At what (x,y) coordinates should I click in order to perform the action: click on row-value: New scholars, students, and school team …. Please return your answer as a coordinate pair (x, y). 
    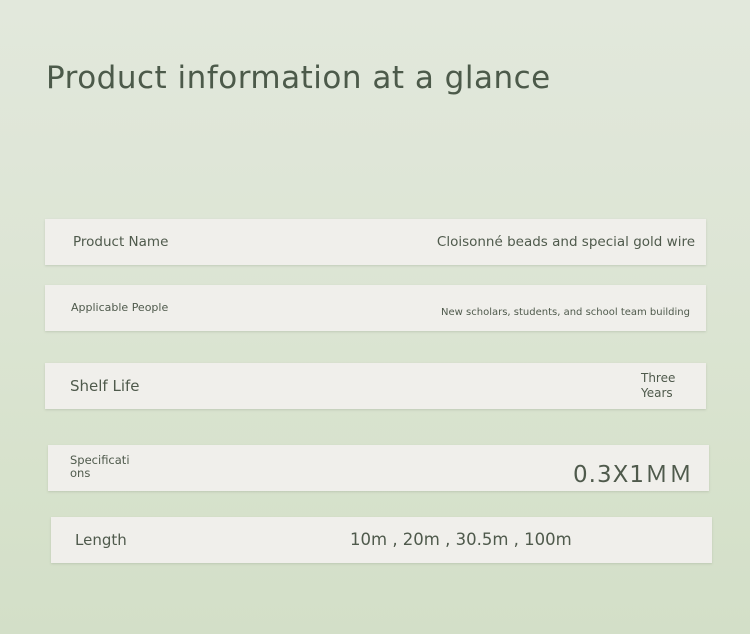
    Looking at the image, I should click on (565, 312).